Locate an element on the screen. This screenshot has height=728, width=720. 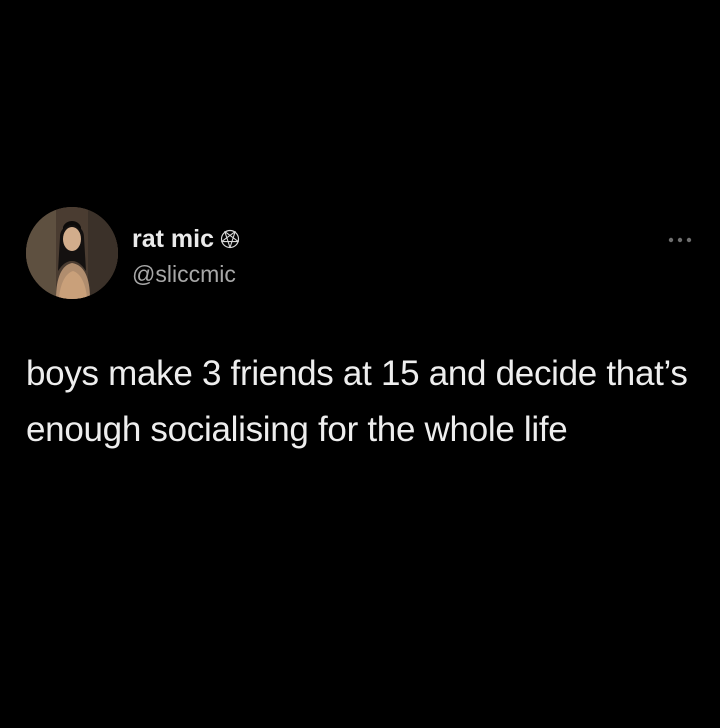
display-name-text: rat mic is located at coordinates (173, 239).